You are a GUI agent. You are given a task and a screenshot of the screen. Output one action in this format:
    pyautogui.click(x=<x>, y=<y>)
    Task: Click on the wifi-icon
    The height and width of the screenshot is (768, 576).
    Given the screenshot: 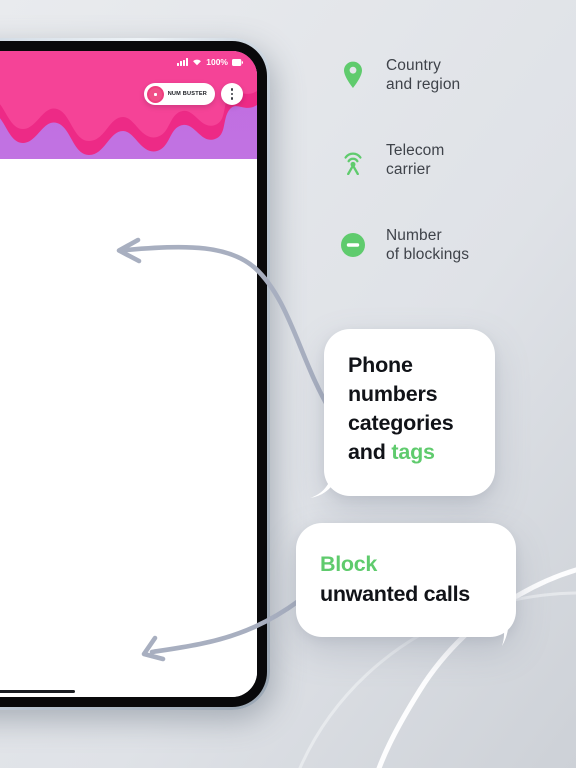 What is the action you would take?
    pyautogui.click(x=197, y=62)
    